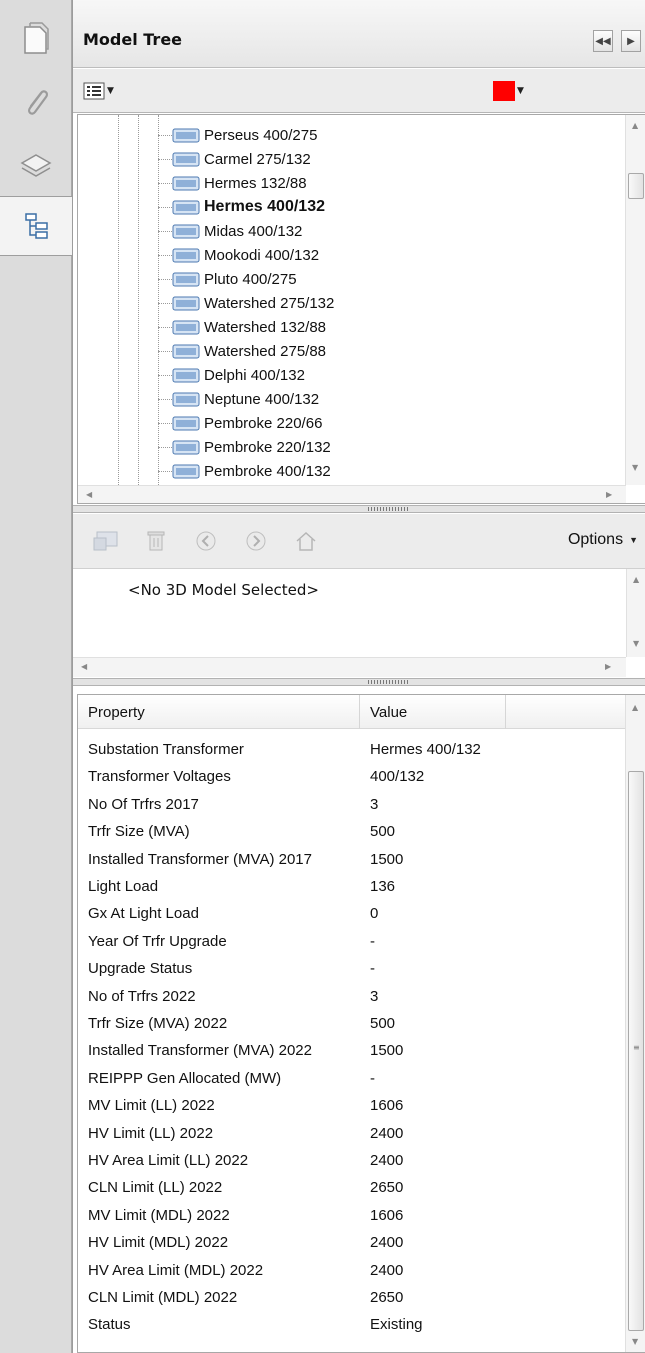 The height and width of the screenshot is (1353, 645). What do you see at coordinates (36, 38) in the screenshot?
I see `pages-button` at bounding box center [36, 38].